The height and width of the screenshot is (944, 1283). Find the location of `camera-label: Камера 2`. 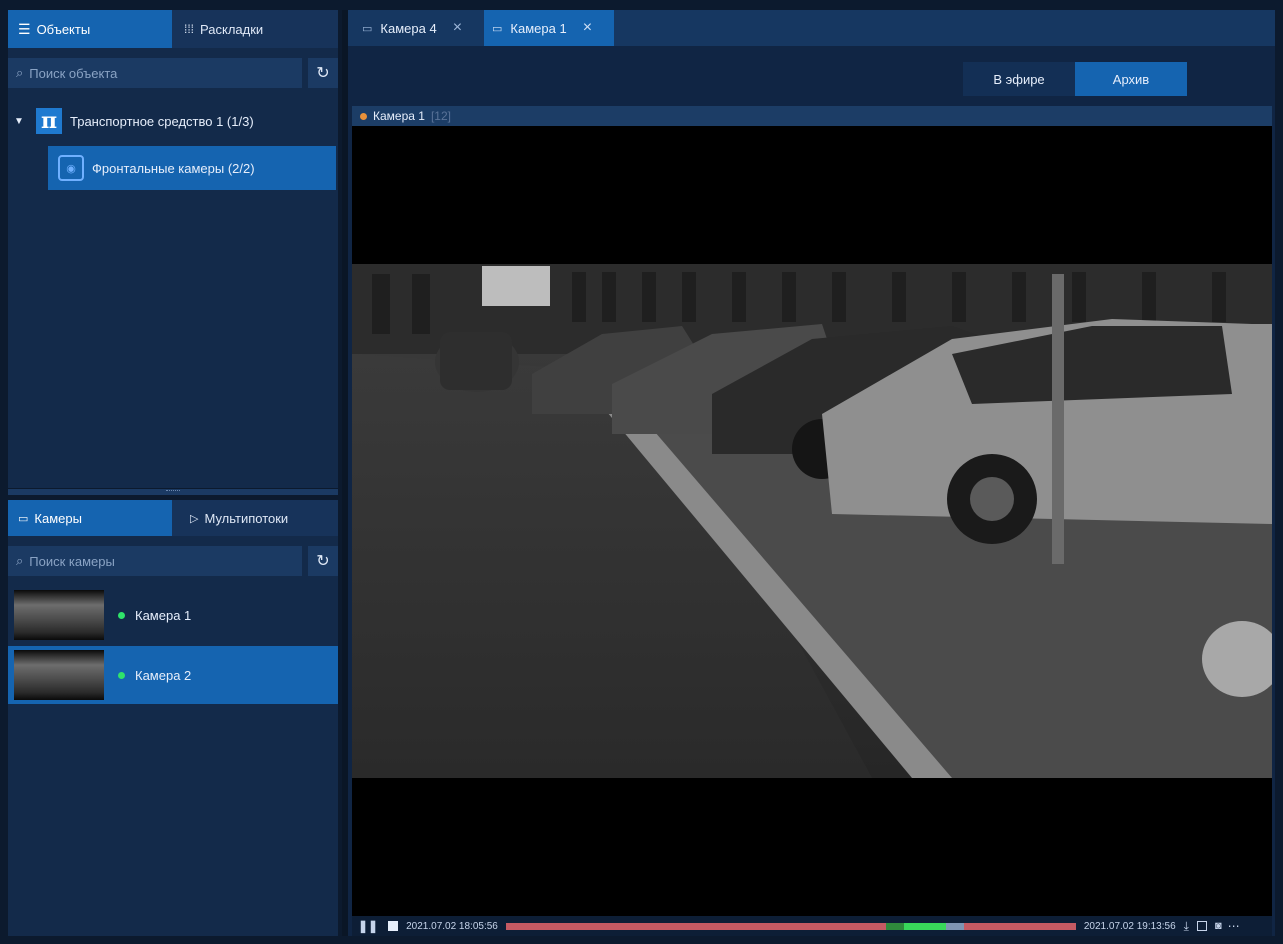

camera-label: Камера 2 is located at coordinates (163, 675).